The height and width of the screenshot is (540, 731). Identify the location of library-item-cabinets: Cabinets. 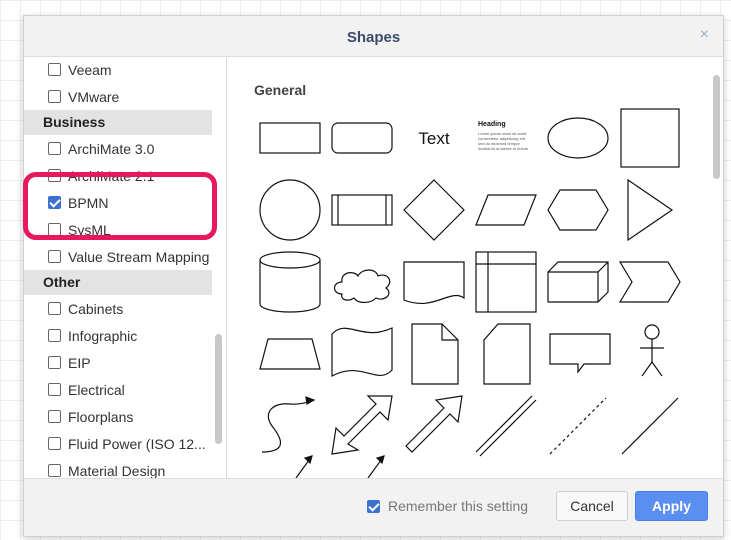
(125, 308).